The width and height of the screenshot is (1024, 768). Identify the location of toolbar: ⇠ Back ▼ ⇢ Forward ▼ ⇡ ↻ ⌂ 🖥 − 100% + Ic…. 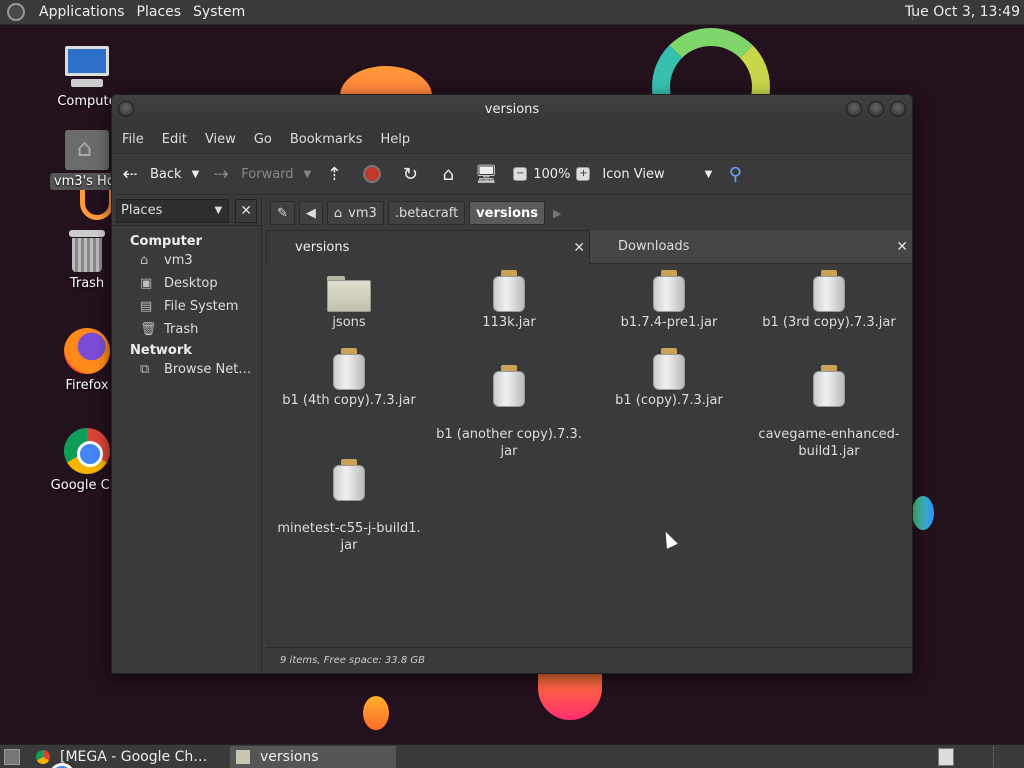
(512, 174).